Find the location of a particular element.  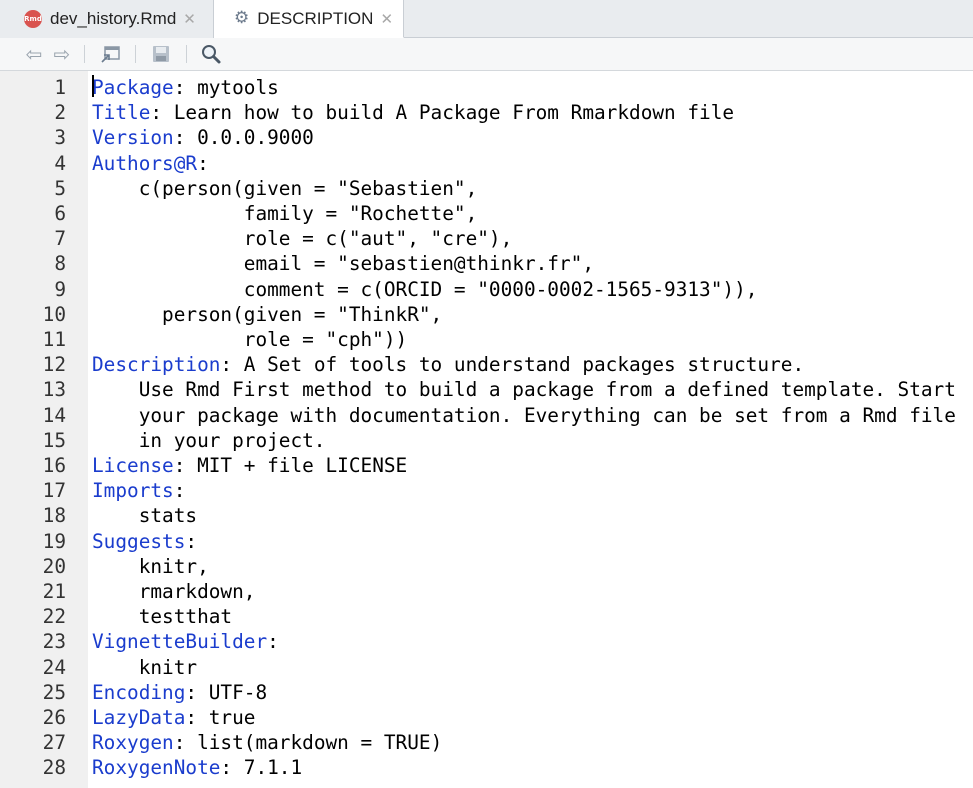

code-line: 15 in your project. is located at coordinates (486, 440).